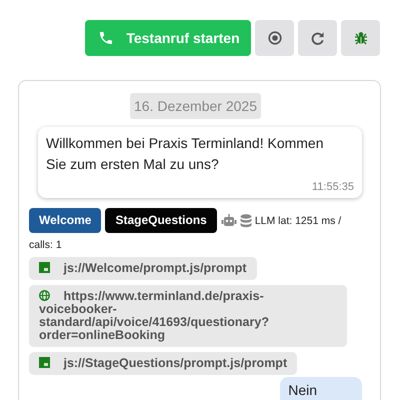 This screenshot has height=400, width=402. Describe the element at coordinates (45, 245) in the screenshot. I see `llm-stats: calls: 1` at that location.